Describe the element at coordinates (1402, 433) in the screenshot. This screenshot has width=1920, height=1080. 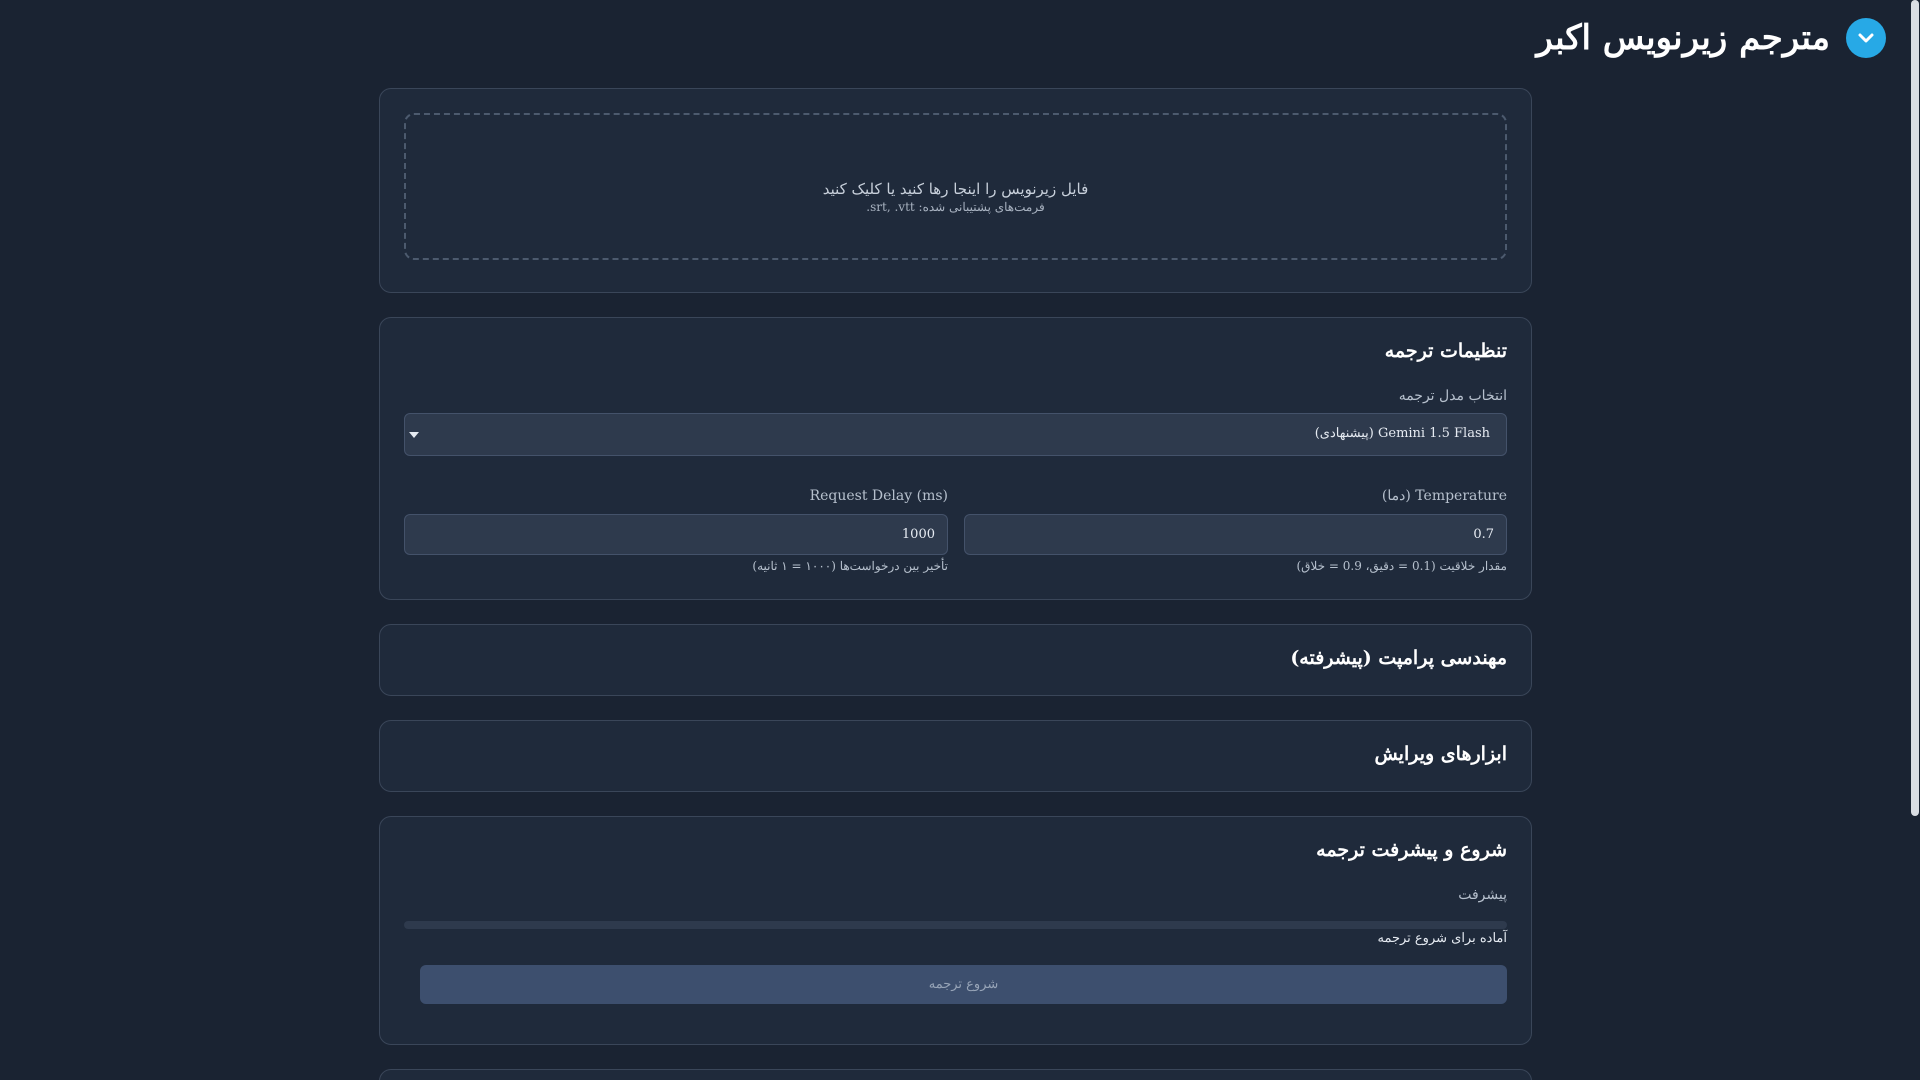
I see `model-select-value: Gemini 1.5 Flash (پیشنهادی)` at that location.